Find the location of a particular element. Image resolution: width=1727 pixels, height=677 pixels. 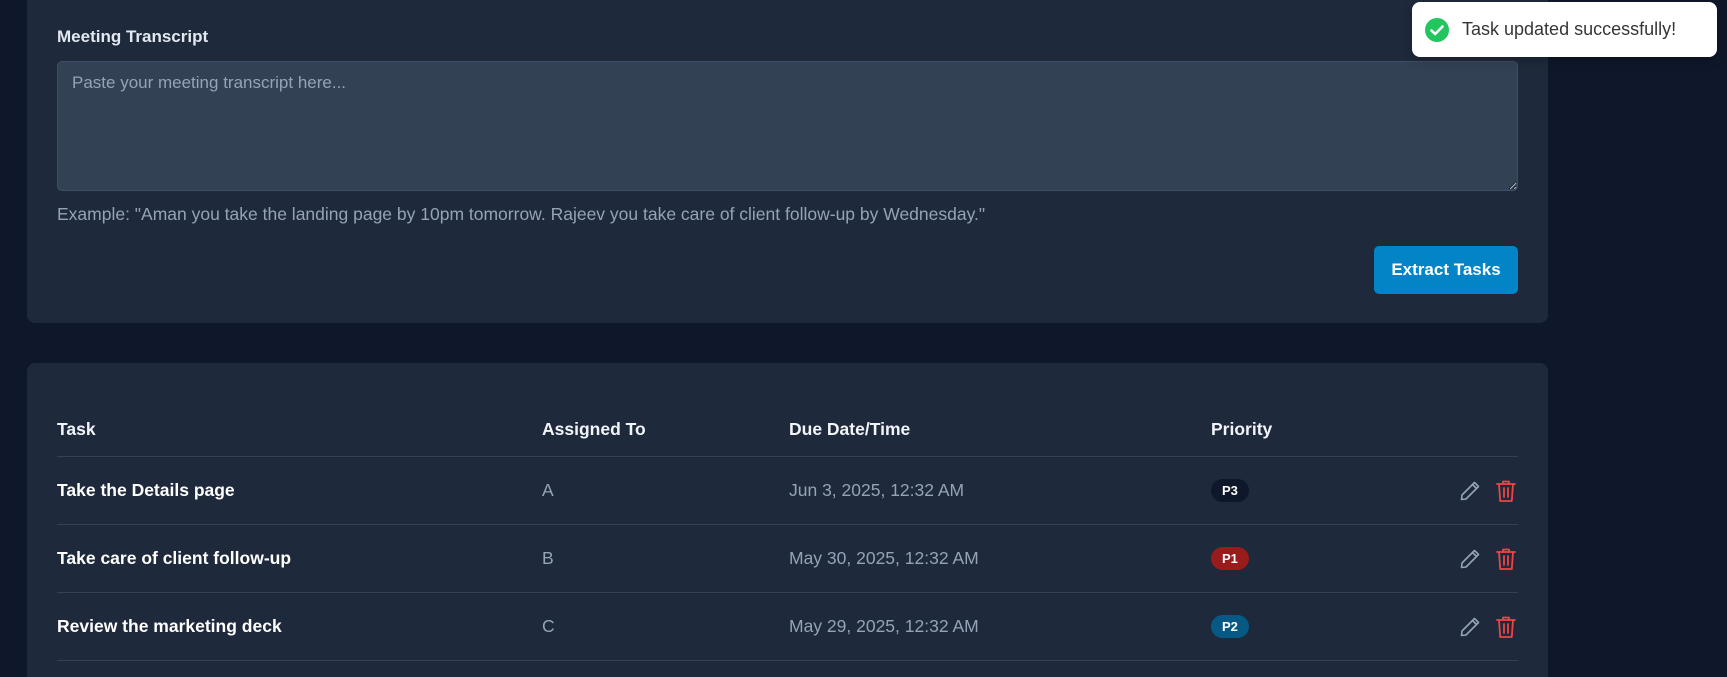

table-header-row: Task Assigned To Due Date/Time Priority is located at coordinates (787, 430).